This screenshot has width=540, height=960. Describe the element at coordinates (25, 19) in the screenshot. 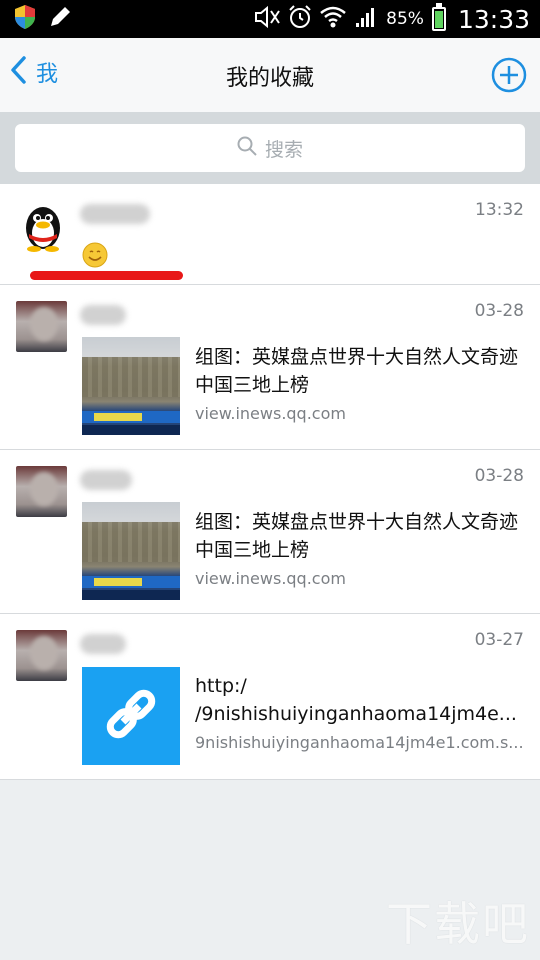

I see `shield-icon` at that location.